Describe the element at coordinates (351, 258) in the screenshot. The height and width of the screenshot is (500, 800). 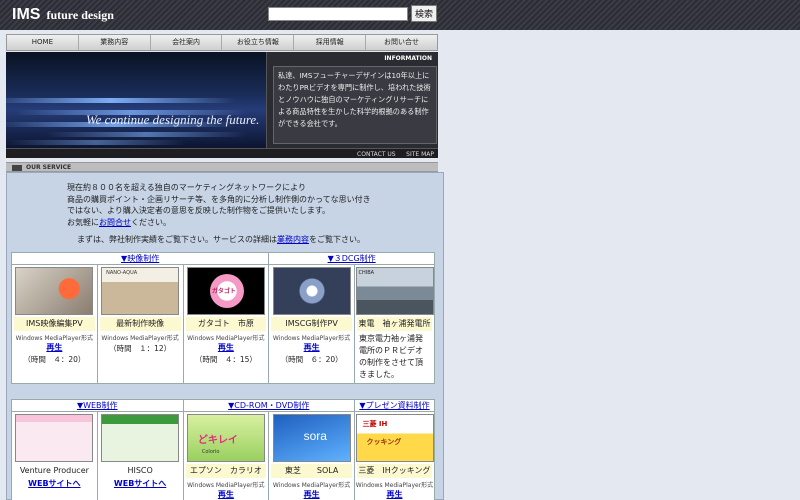
I see `cg-section-link: ▼３DCG制作` at that location.